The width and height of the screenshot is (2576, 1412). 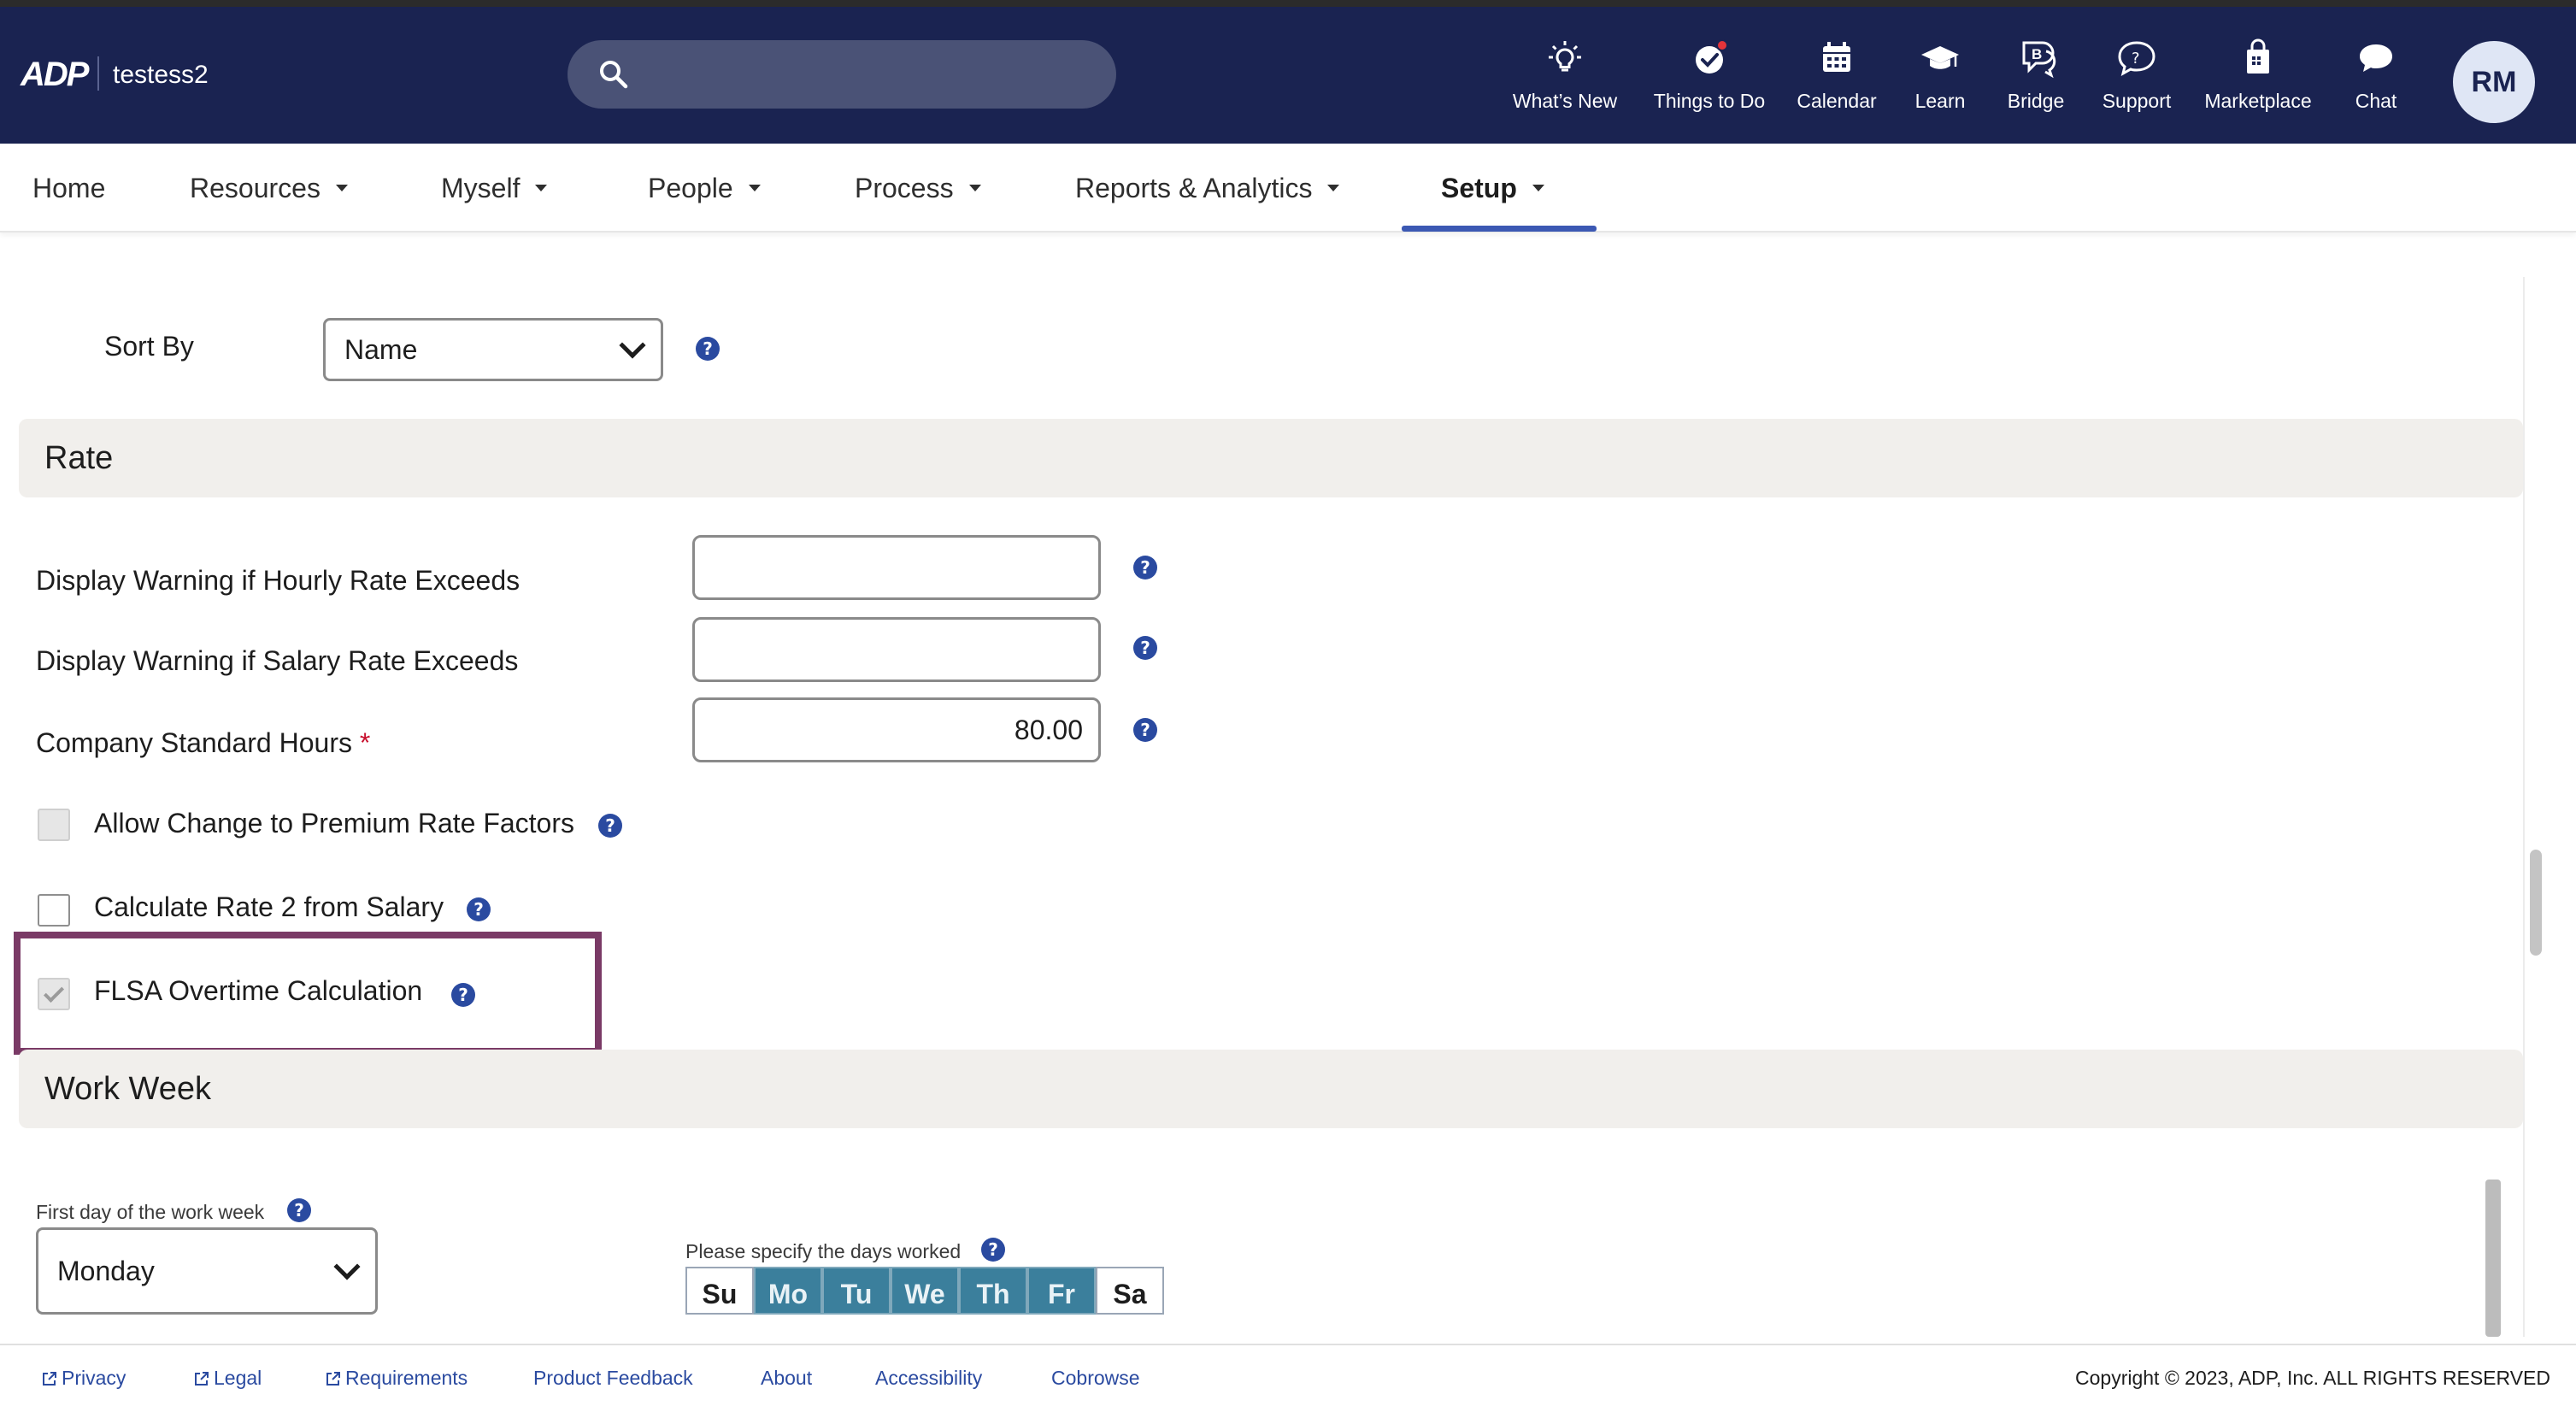 I want to click on footer-link-product-feedback: Product Feedback, so click(x=613, y=1378).